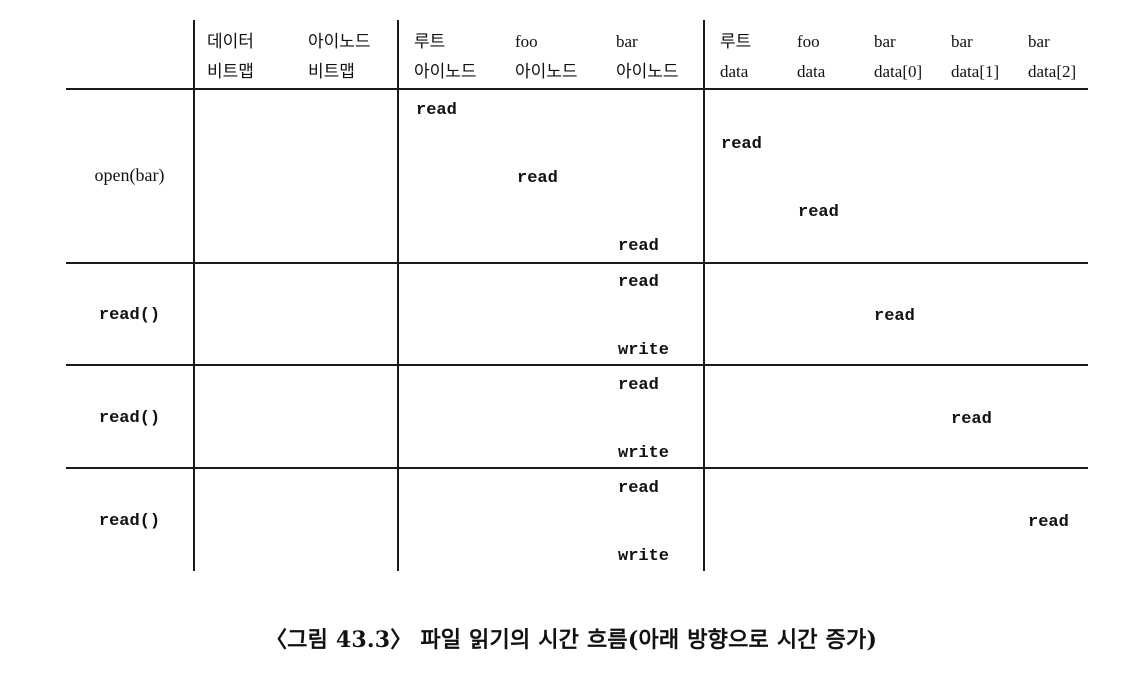  I want to click on table-vrule-after-bitmaps, so click(398, 295).